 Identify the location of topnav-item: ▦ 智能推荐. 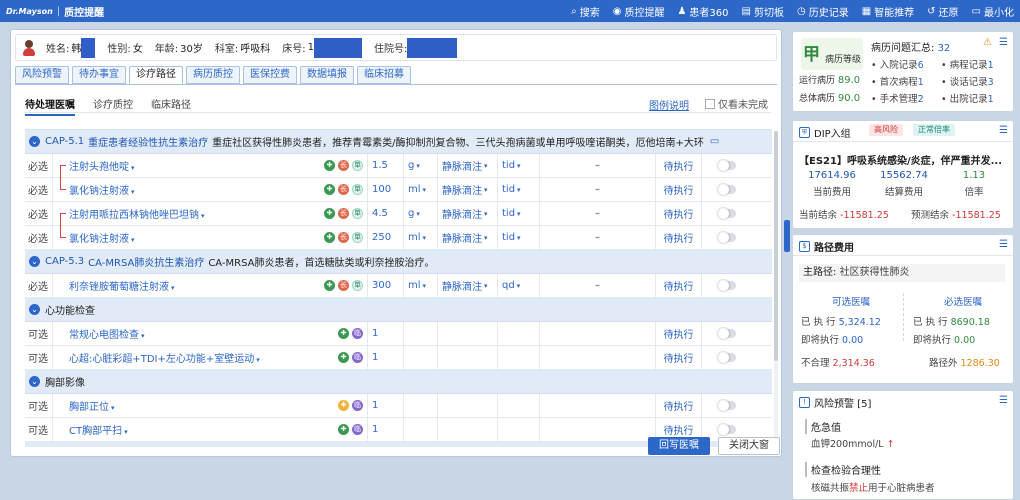
(888, 11).